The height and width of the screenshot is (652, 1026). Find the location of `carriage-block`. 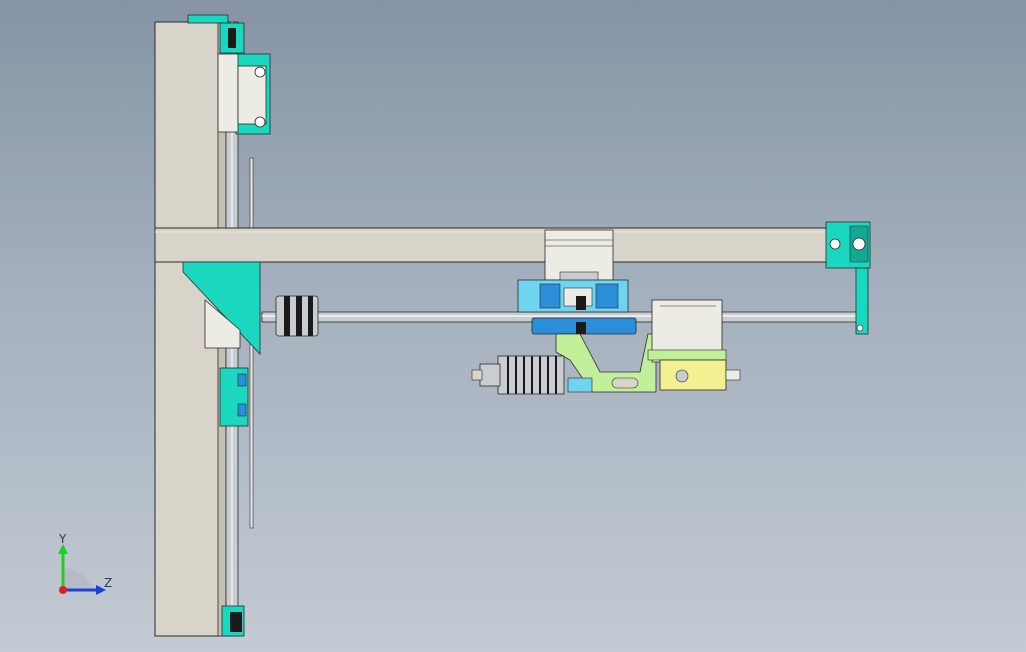

carriage-block is located at coordinates (573, 296).